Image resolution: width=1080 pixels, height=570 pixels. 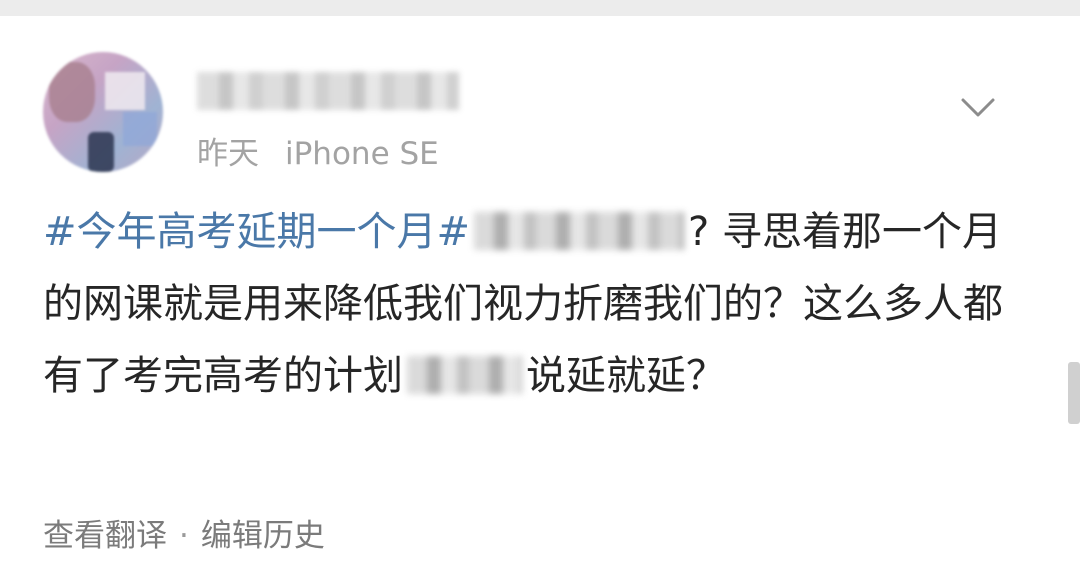 I want to click on translate-link: 查看翻译, so click(x=105, y=536).